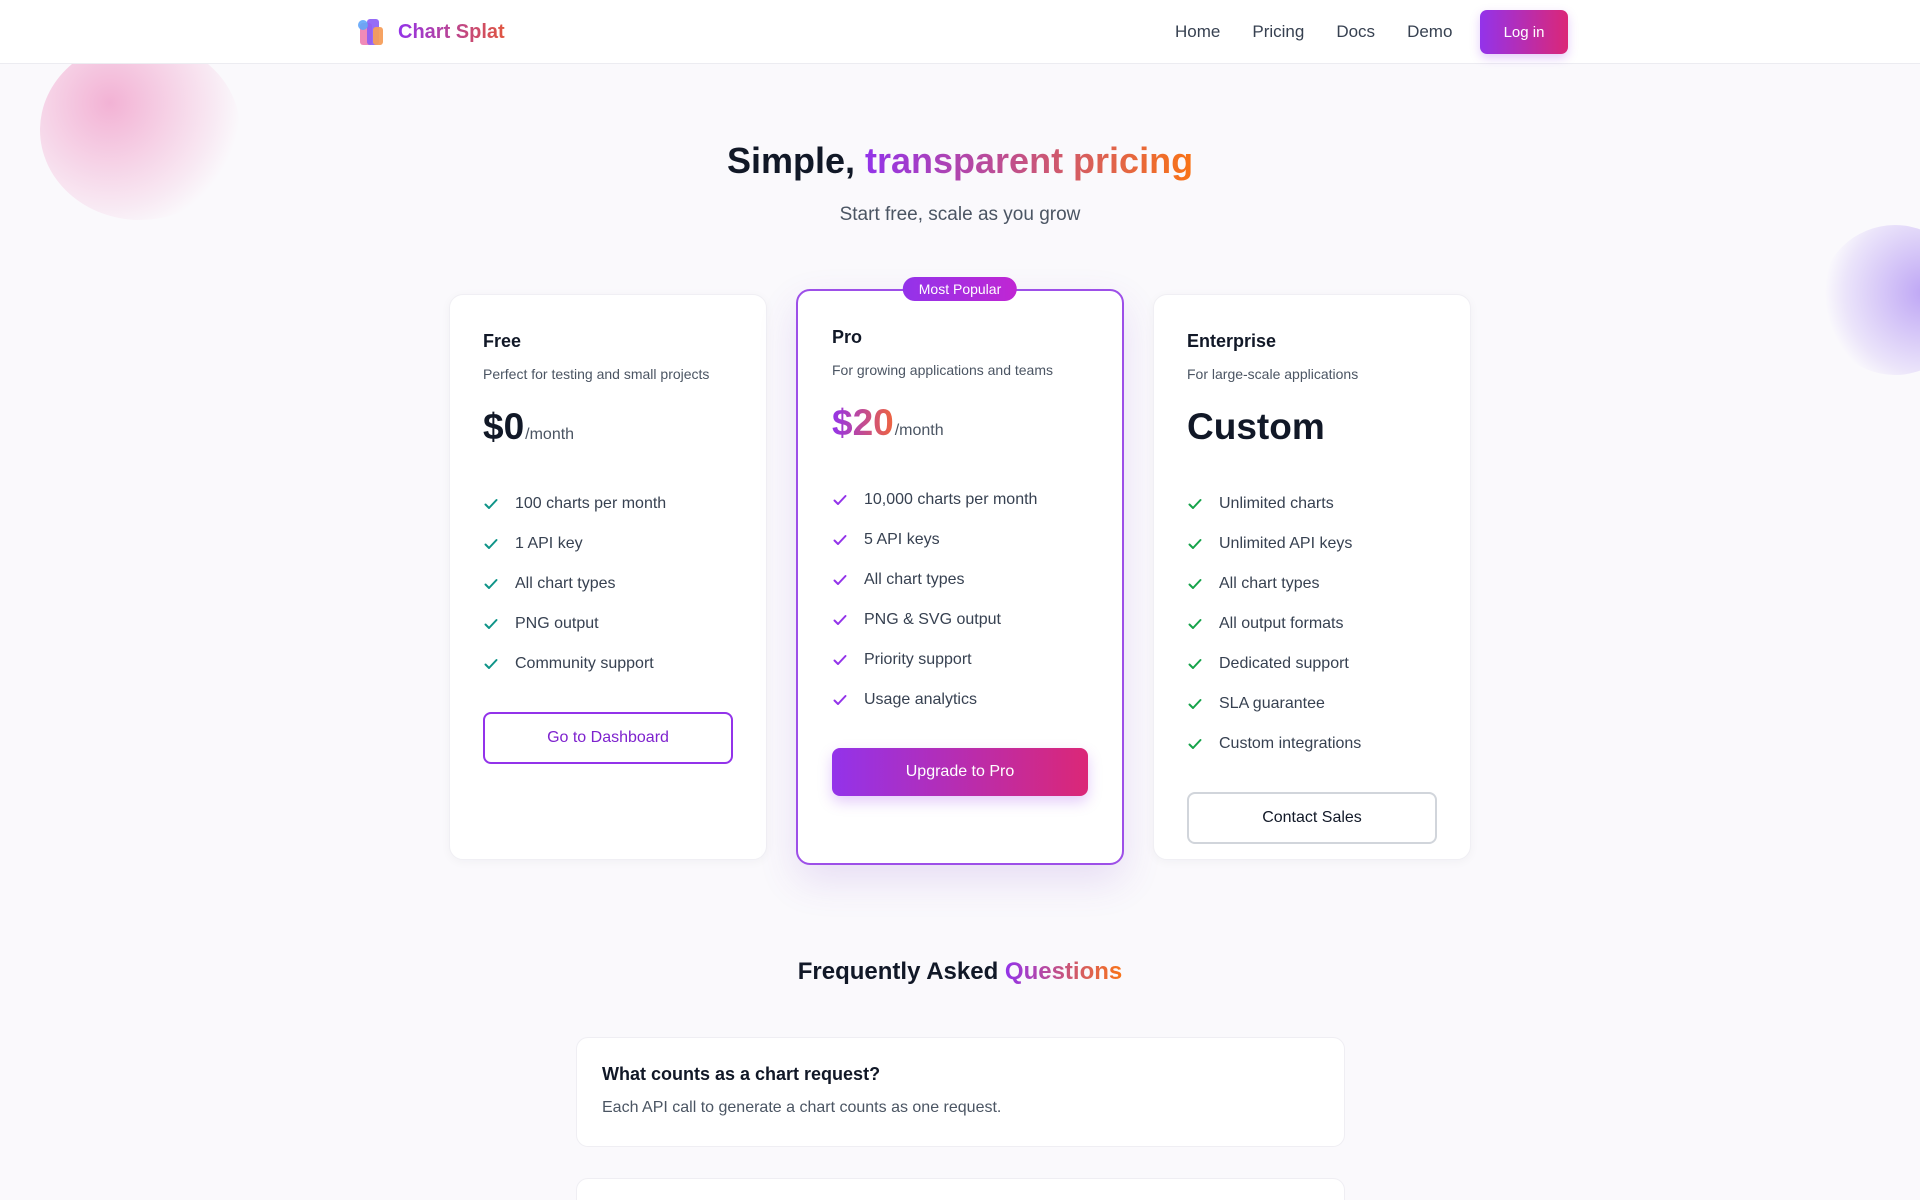  What do you see at coordinates (1272, 703) in the screenshot?
I see `feature-label: SLA guarantee` at bounding box center [1272, 703].